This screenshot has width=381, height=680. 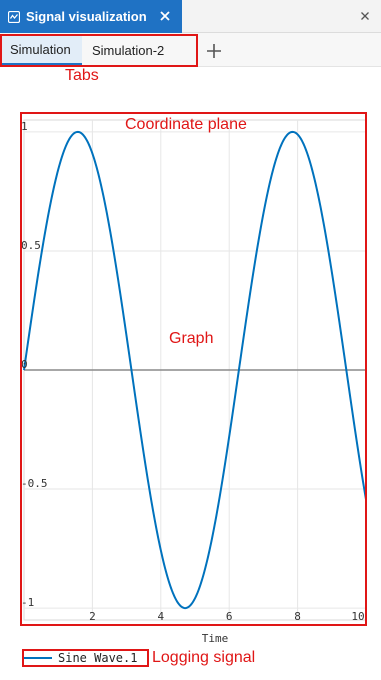 I want to click on y-tick-label: 0.5, so click(x=31, y=245).